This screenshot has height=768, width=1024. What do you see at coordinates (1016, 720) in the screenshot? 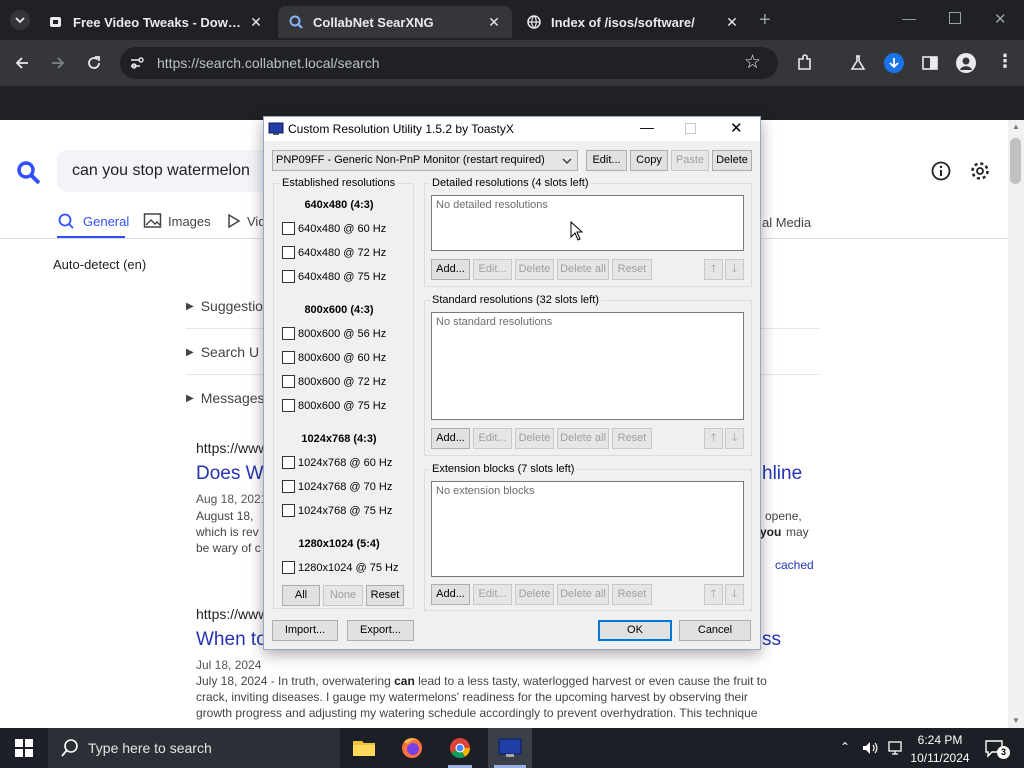
I see `scroll-down-icon: ▼` at bounding box center [1016, 720].